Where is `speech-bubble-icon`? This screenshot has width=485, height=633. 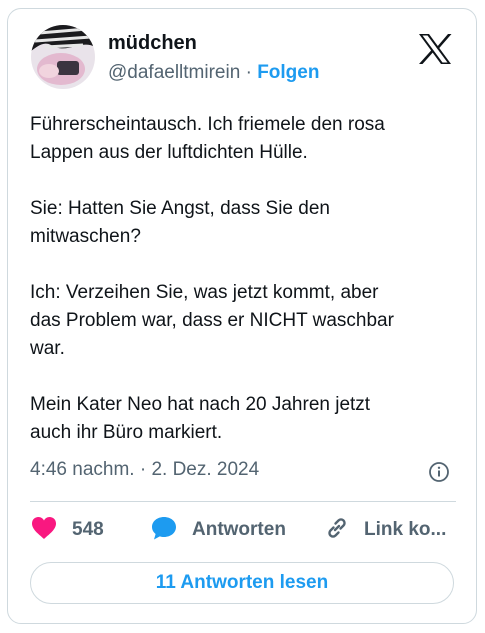 speech-bubble-icon is located at coordinates (164, 530).